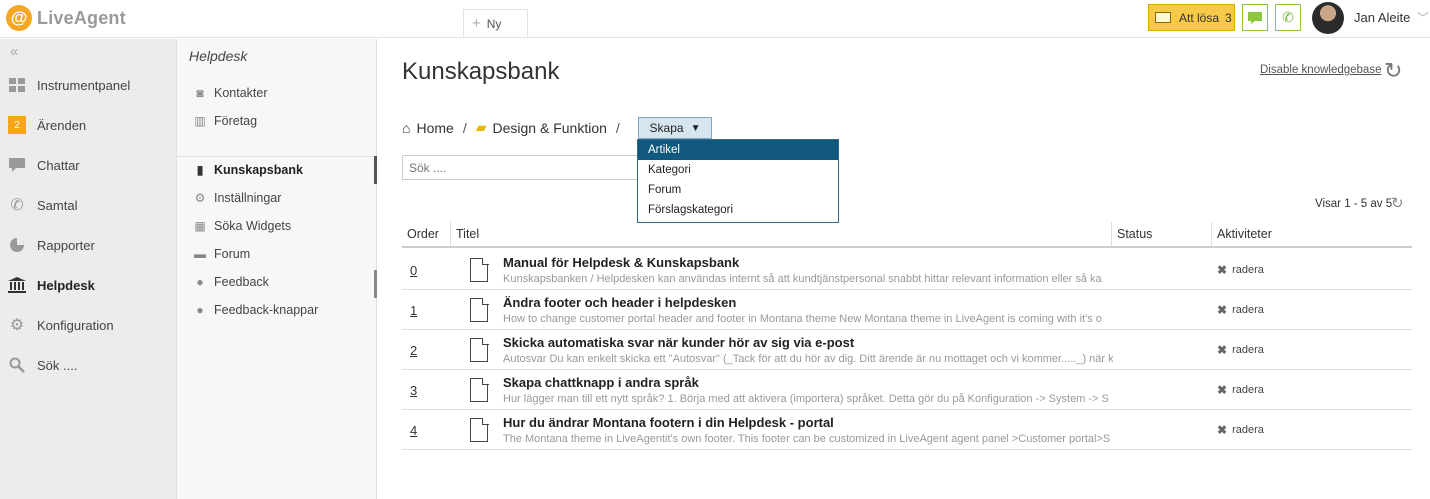 This screenshot has height=499, width=1430. Describe the element at coordinates (14, 51) in the screenshot. I see `collapse-icon: «` at that location.